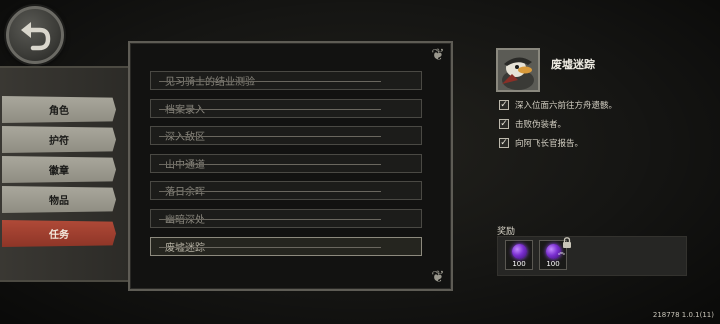  What do you see at coordinates (561, 252) in the screenshot?
I see `upgrade-chevron-icon: ︽` at bounding box center [561, 252].